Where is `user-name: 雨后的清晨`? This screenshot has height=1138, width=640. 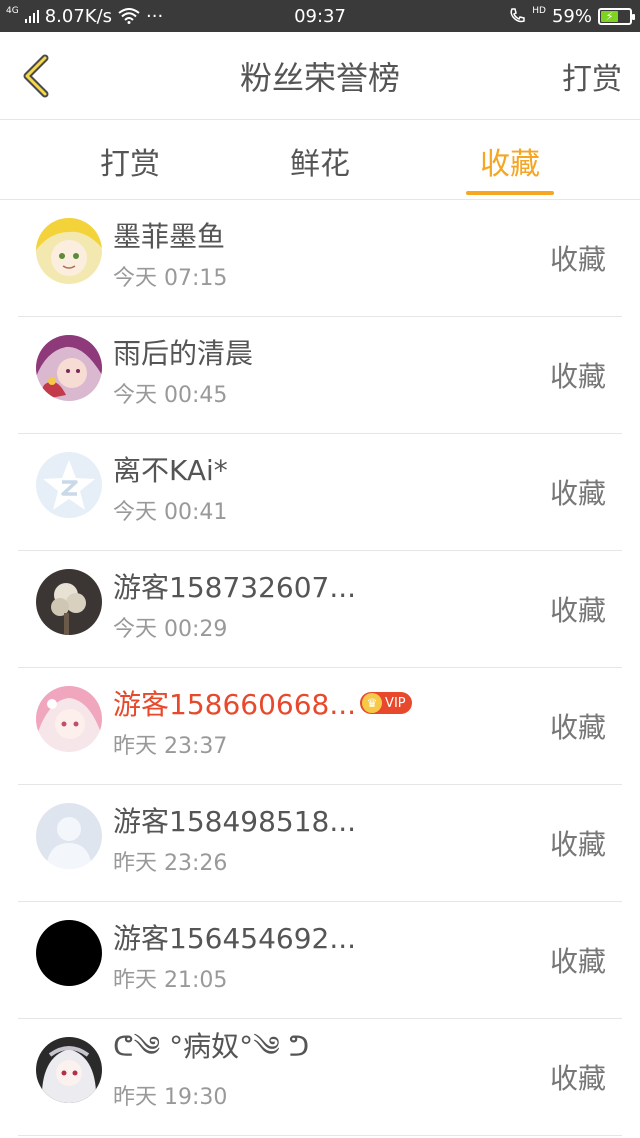 user-name: 雨后的清晨 is located at coordinates (183, 353).